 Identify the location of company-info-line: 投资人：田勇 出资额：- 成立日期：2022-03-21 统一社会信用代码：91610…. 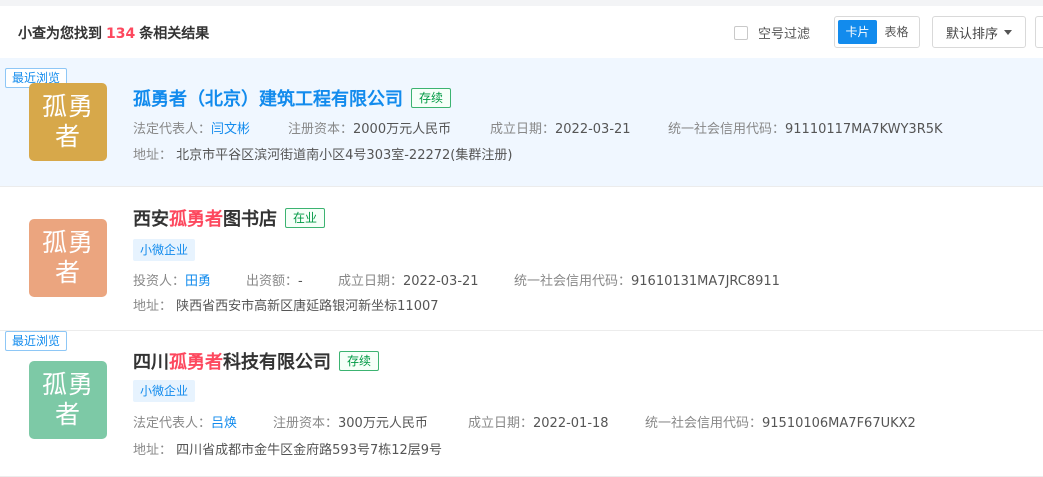
(456, 281).